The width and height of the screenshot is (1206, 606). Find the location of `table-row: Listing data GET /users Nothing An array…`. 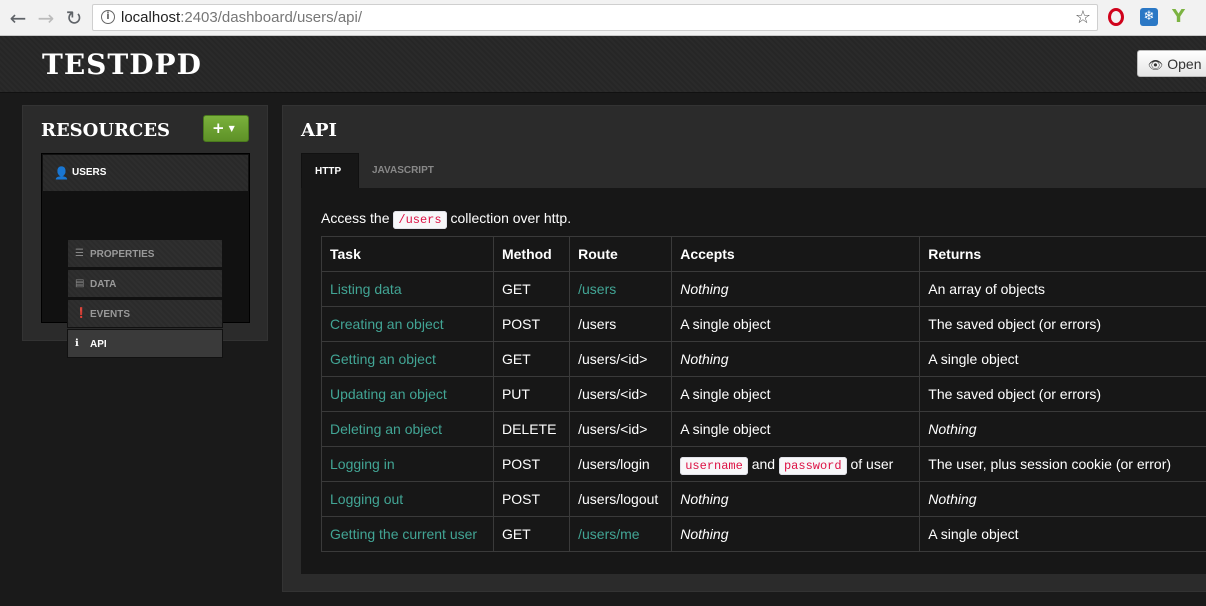

table-row: Listing data GET /users Nothing An array… is located at coordinates (763, 289).